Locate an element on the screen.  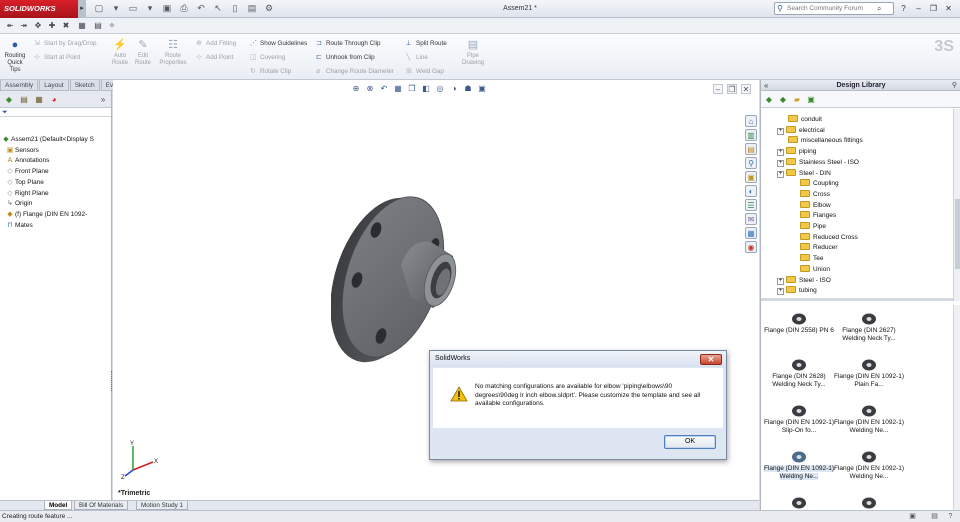
tree-scrollbar-thumb is located at coordinates (957, 234).